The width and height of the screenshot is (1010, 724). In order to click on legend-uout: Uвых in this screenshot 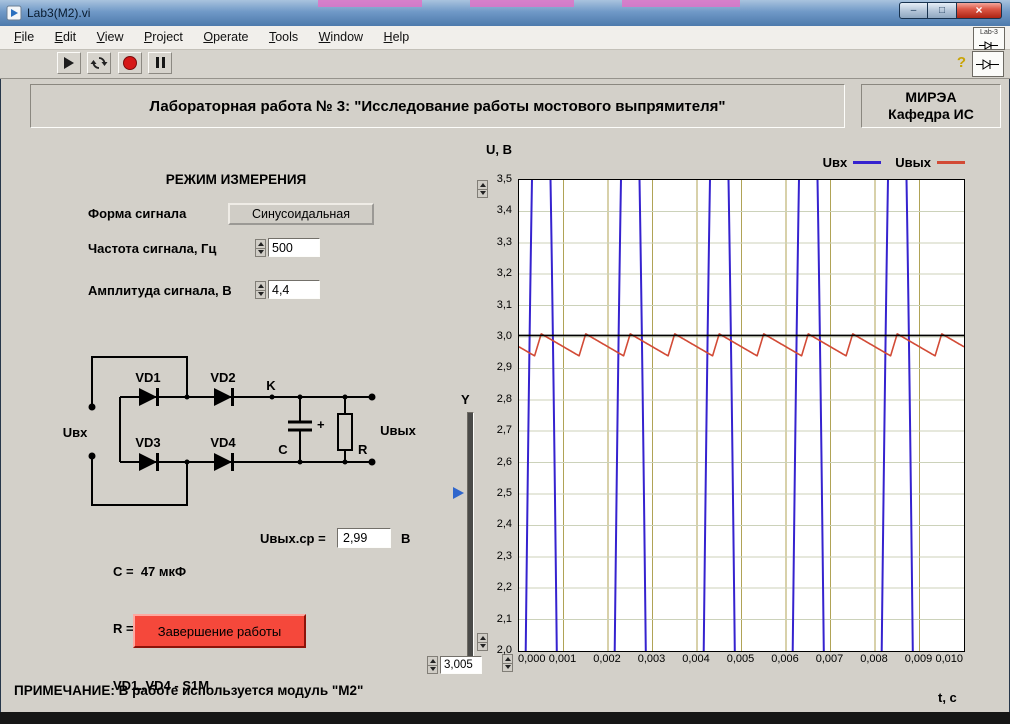, I will do `click(930, 162)`.